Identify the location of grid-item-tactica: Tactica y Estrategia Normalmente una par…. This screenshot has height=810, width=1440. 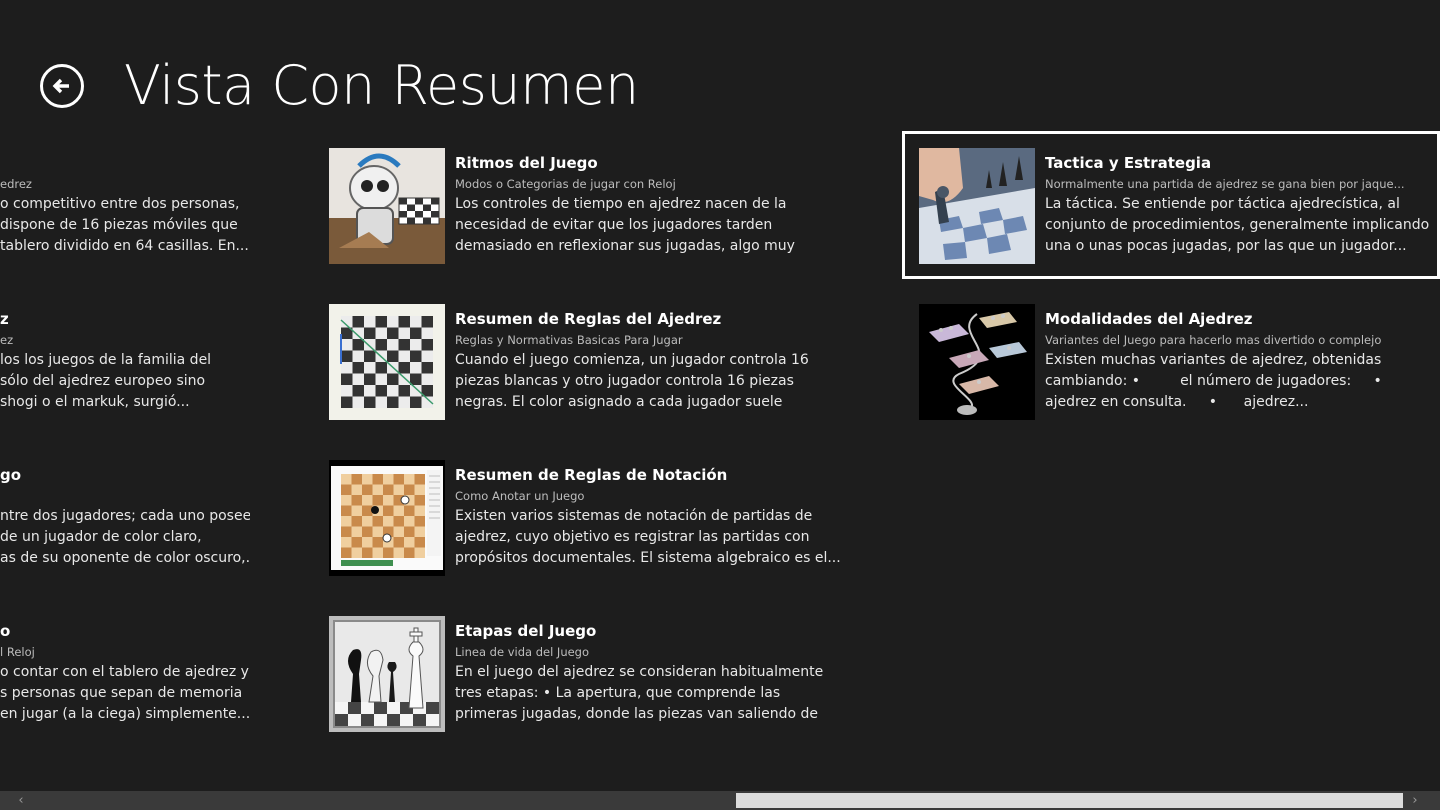
(1171, 205).